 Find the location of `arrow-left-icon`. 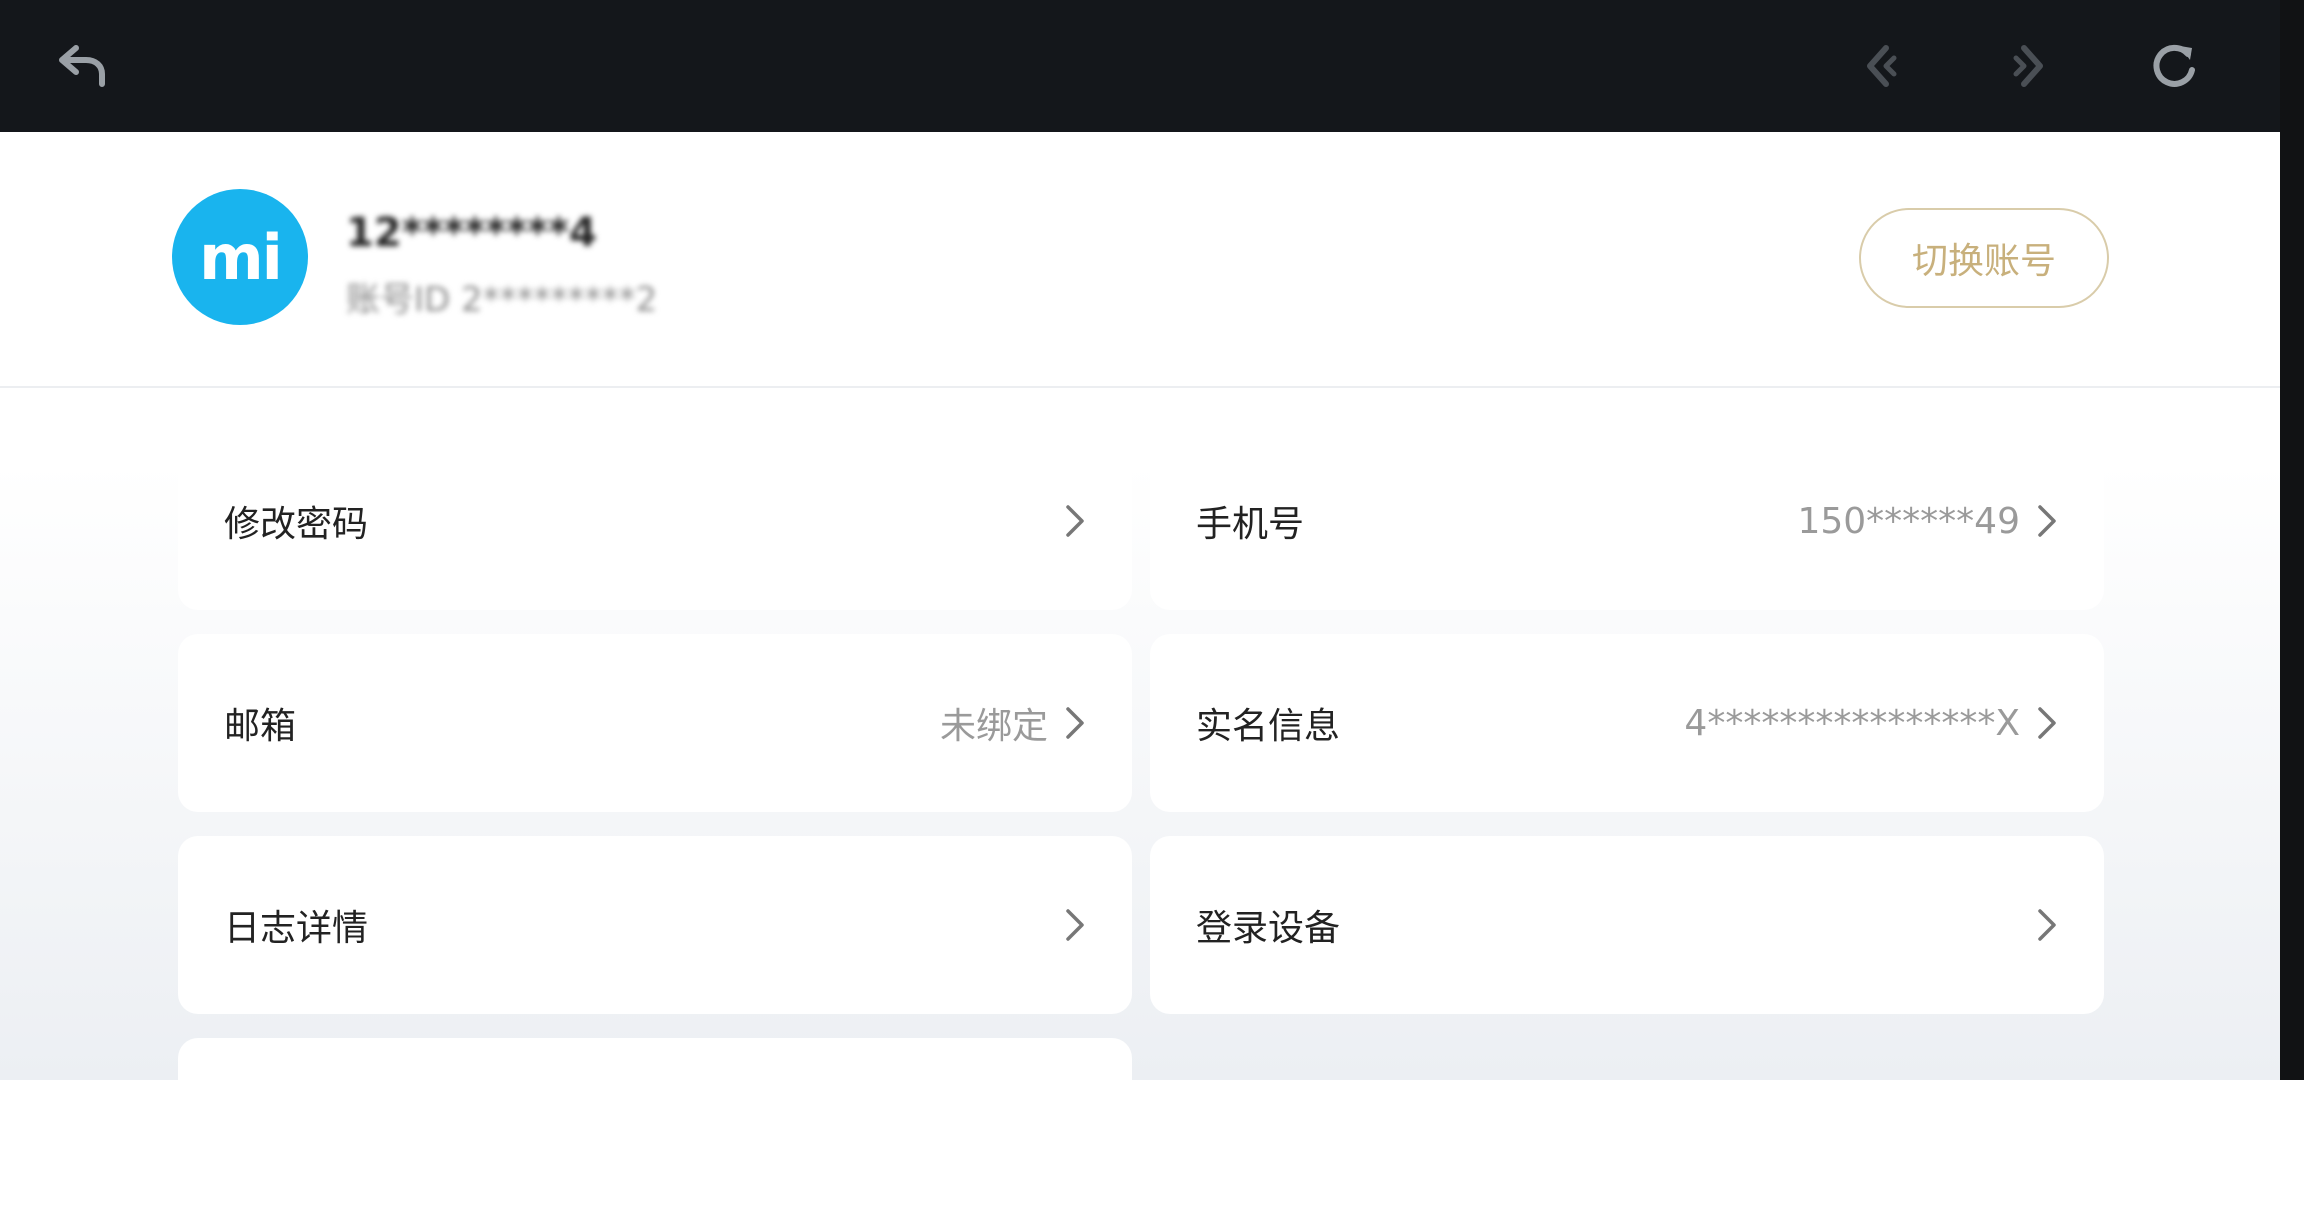

arrow-left-icon is located at coordinates (1882, 66).